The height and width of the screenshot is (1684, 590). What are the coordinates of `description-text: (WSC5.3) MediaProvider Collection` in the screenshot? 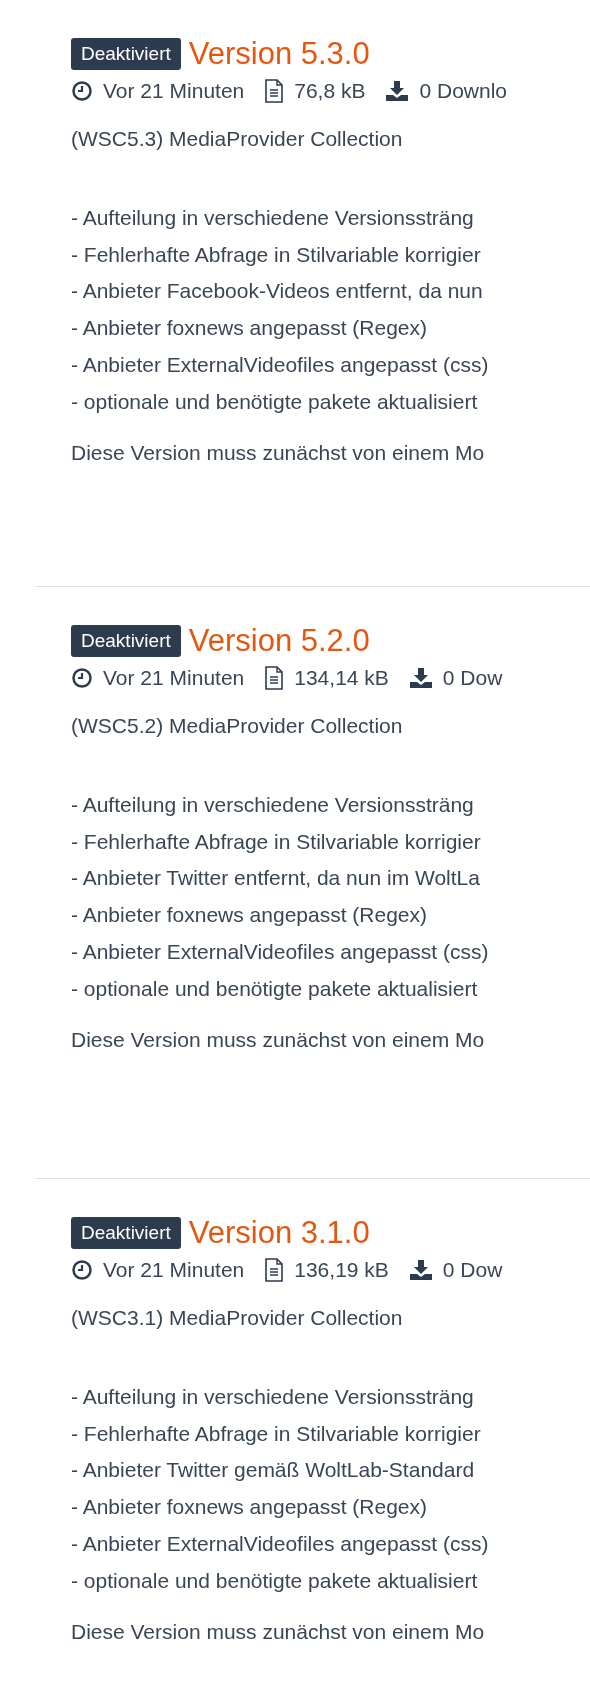 It's located at (237, 139).